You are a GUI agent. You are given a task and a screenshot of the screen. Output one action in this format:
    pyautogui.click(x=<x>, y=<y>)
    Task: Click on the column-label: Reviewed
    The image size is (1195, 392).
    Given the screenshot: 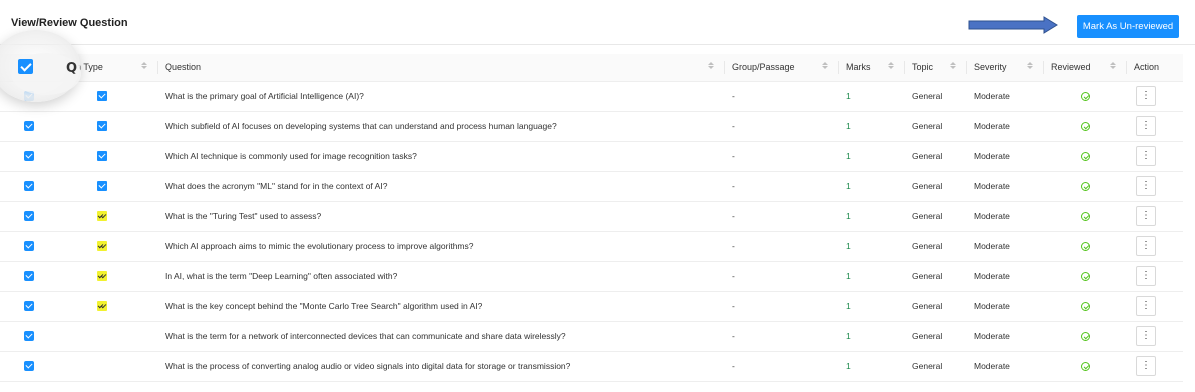 What is the action you would take?
    pyautogui.click(x=1071, y=67)
    